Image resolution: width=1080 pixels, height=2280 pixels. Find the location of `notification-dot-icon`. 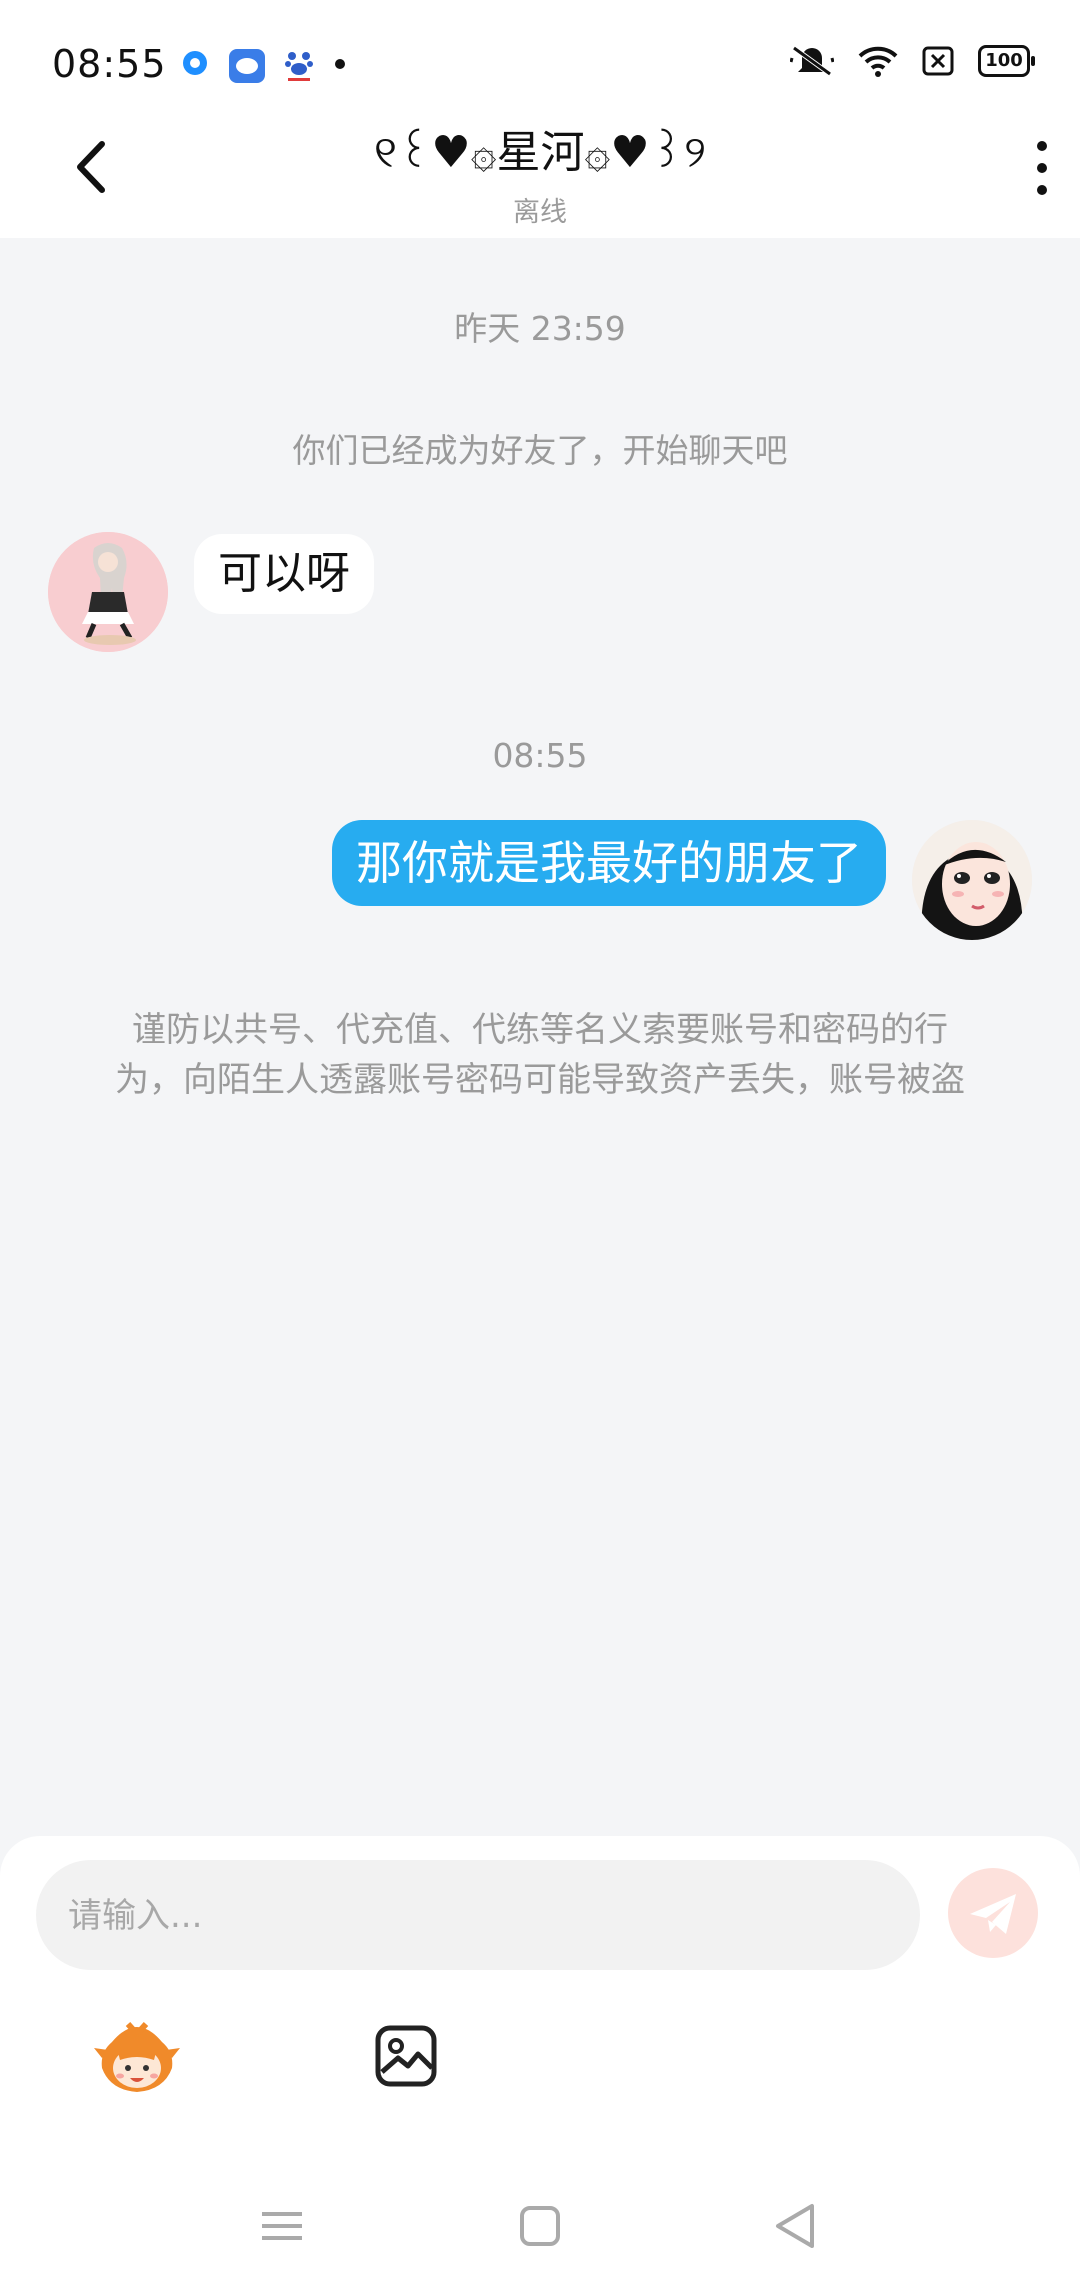

notification-dot-icon is located at coordinates (340, 64).